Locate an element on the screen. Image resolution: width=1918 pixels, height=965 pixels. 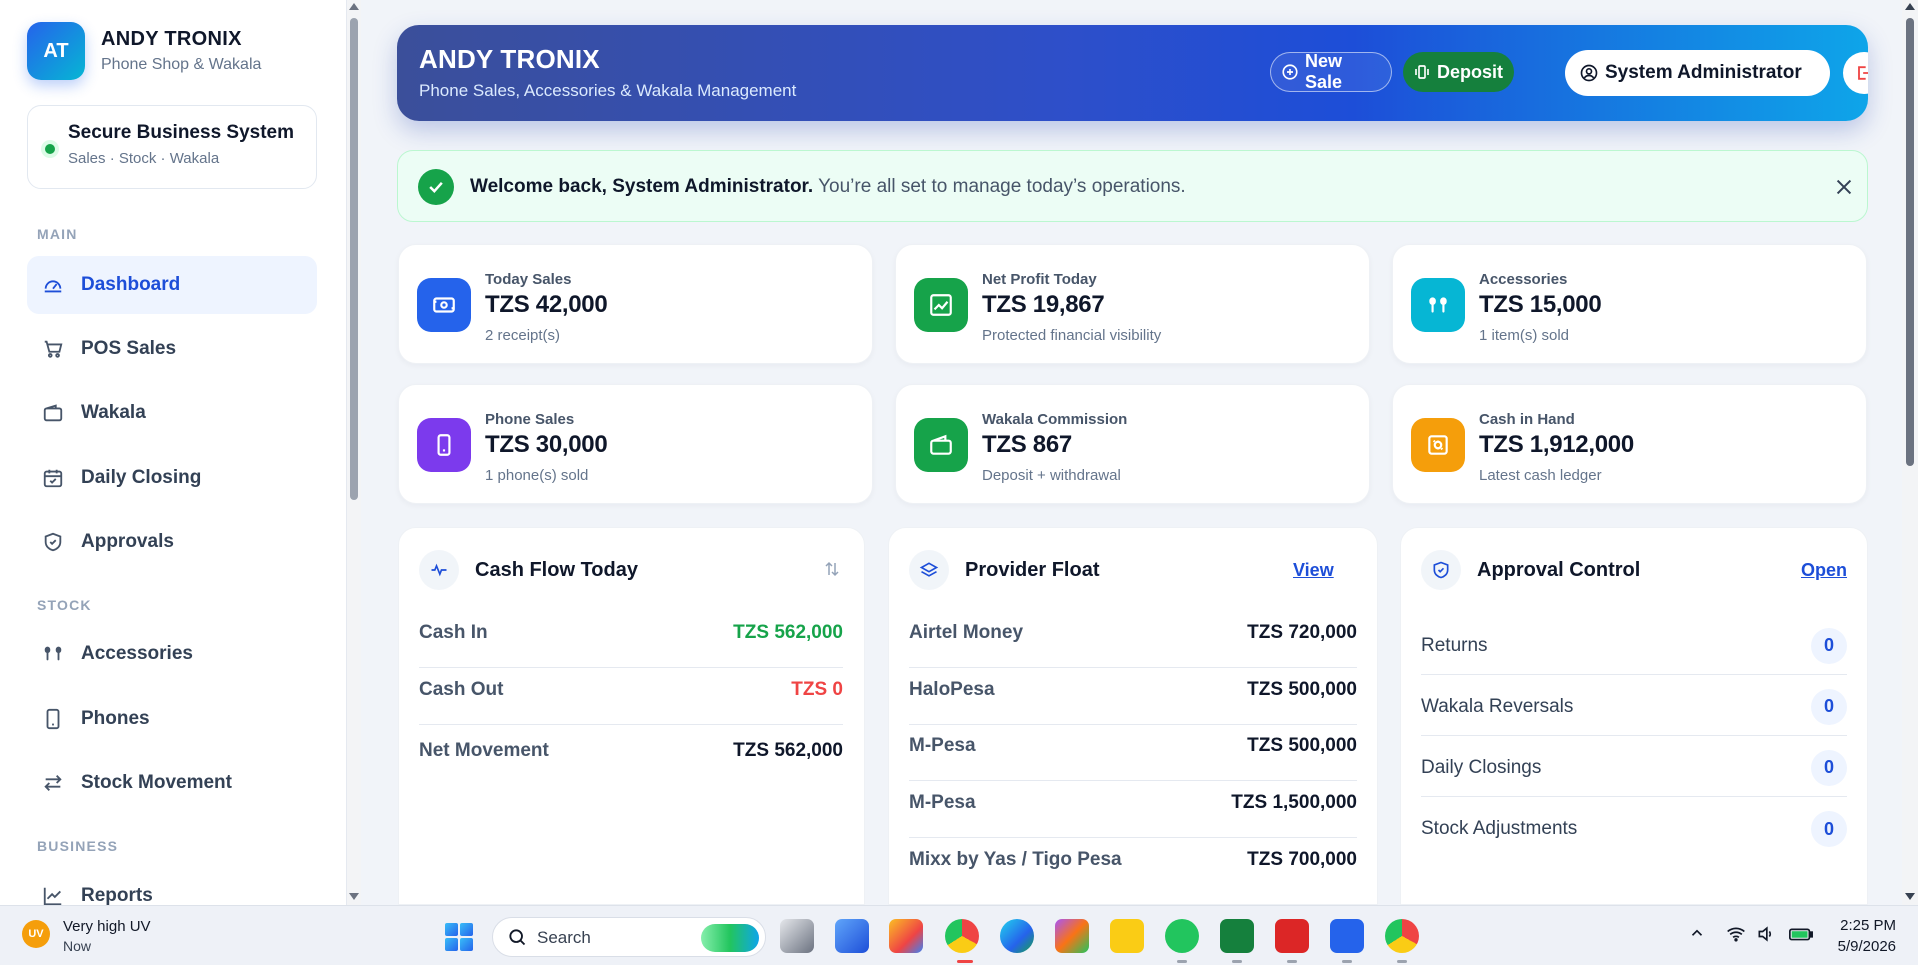
stat-note: 1 item(s) sold is located at coordinates (1524, 335).